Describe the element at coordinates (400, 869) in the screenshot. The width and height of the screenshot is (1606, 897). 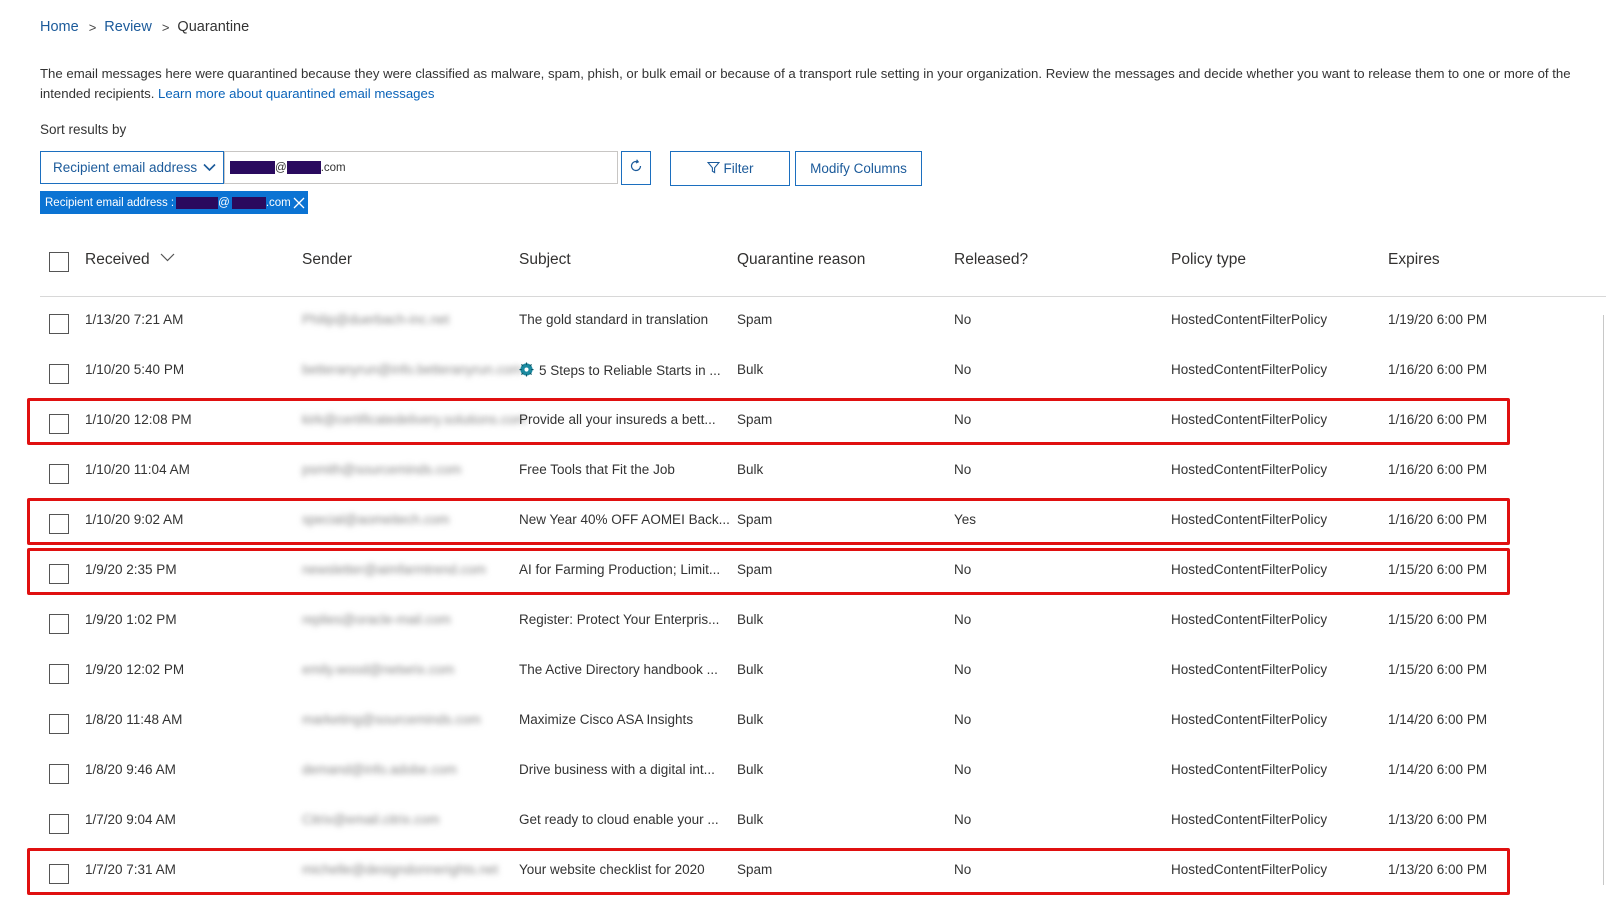
I see `cell-sender-text: michelle@designdonnerights.net` at that location.